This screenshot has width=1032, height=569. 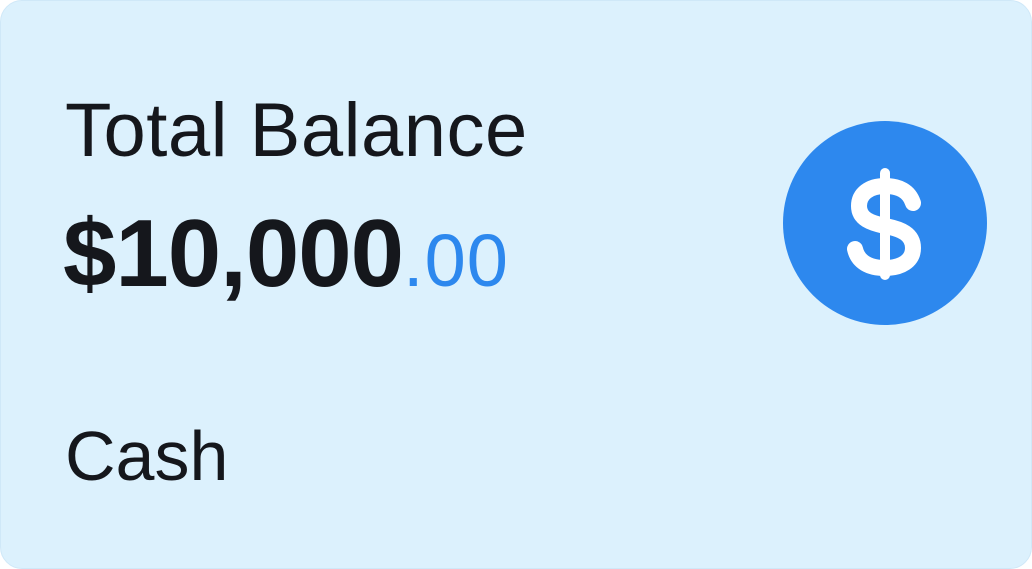 I want to click on account-type-label: Cash, so click(x=147, y=456).